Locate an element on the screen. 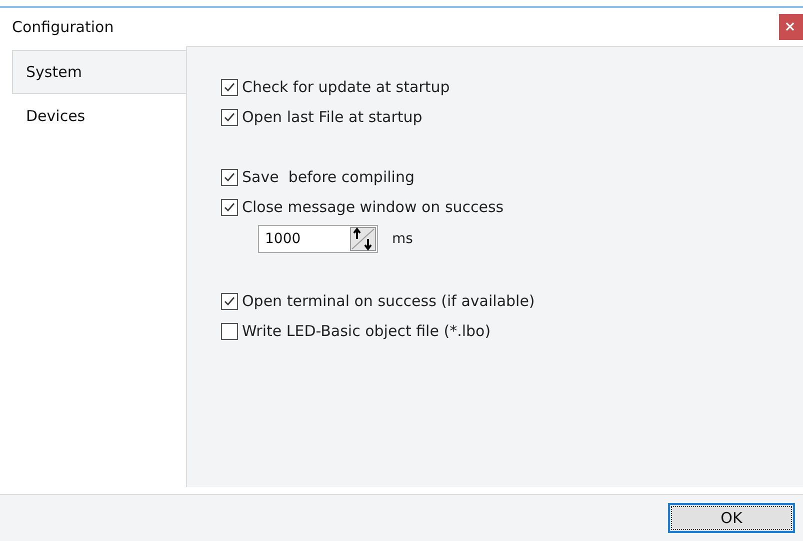 This screenshot has height=541, width=803. number-field: 1000 is located at coordinates (318, 239).